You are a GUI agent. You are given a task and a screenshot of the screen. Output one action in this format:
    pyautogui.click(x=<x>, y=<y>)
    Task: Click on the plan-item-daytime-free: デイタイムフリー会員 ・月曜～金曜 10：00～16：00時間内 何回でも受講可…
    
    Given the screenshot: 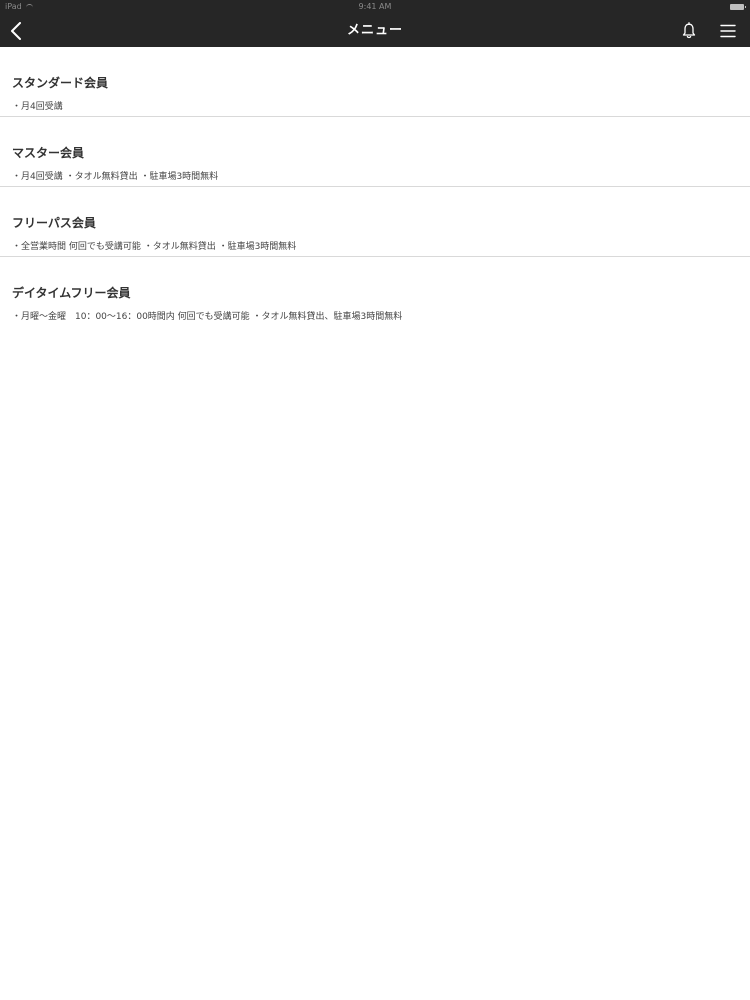 What is the action you would take?
    pyautogui.click(x=375, y=292)
    